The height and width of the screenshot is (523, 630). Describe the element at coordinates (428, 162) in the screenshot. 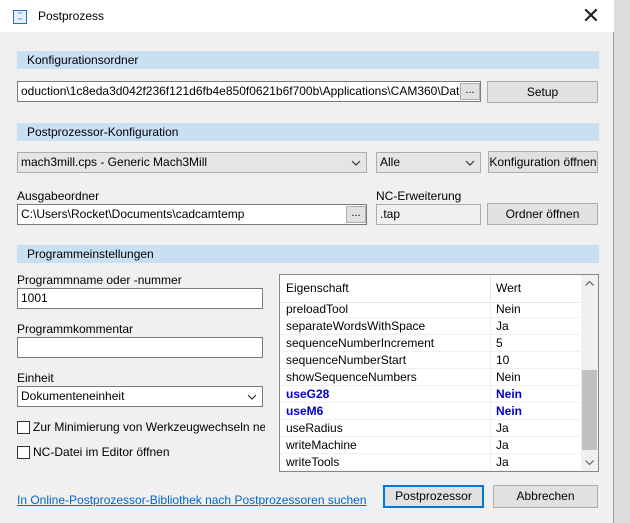

I see `filter-select: Alle` at that location.